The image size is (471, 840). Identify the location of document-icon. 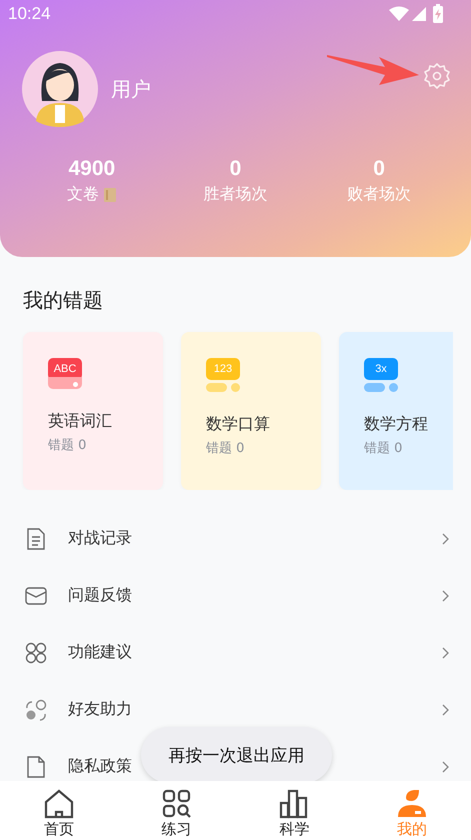
(36, 539).